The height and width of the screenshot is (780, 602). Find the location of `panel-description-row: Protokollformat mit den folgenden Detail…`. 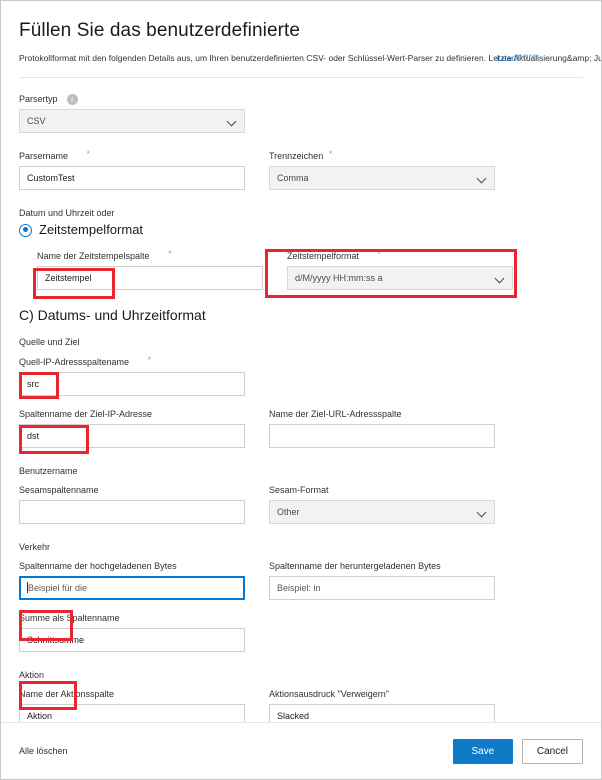

panel-description-row: Protokollformat mit den folgenden Detail… is located at coordinates (310, 59).